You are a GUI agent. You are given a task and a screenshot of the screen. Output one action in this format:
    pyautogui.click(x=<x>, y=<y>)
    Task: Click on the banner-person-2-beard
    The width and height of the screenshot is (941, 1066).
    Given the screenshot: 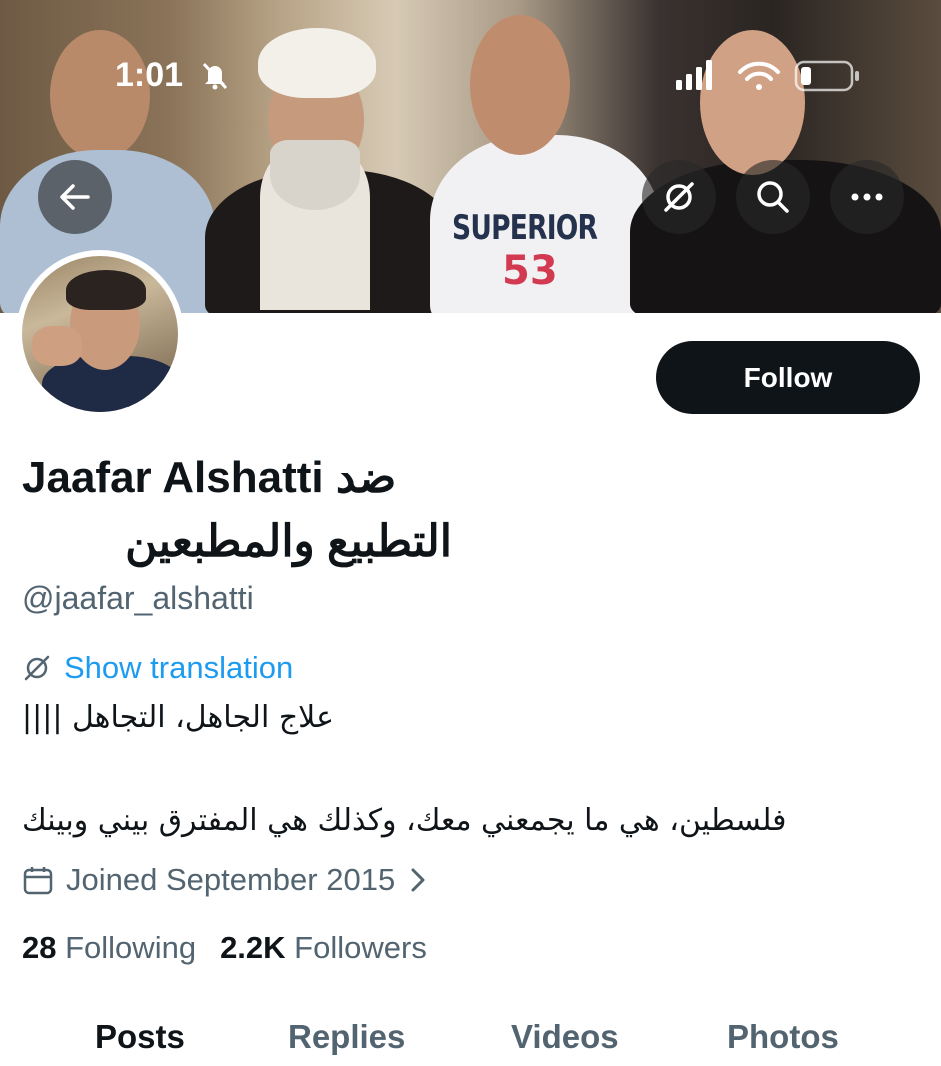 What is the action you would take?
    pyautogui.click(x=315, y=175)
    